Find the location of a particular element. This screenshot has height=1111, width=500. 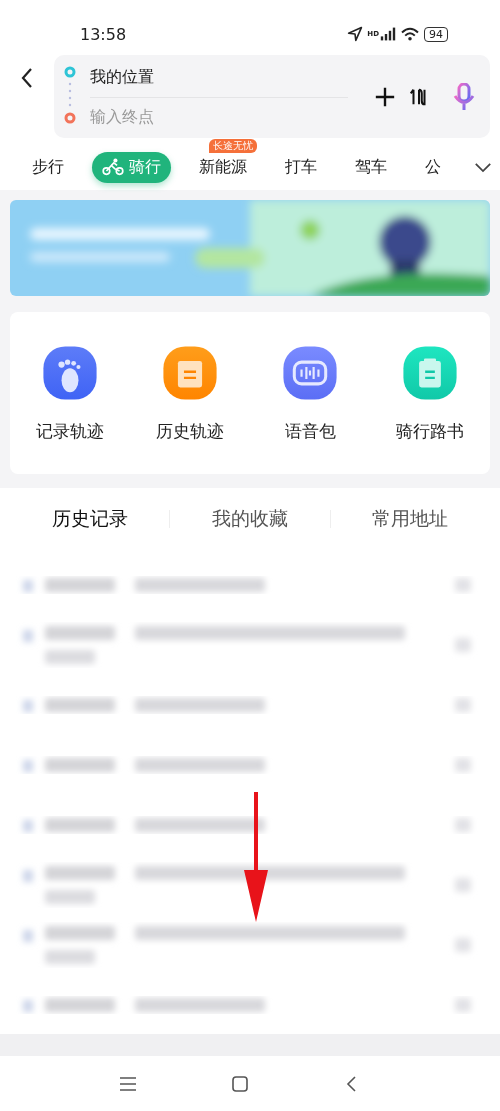

origin-field: 我的位置 is located at coordinates (219, 77).